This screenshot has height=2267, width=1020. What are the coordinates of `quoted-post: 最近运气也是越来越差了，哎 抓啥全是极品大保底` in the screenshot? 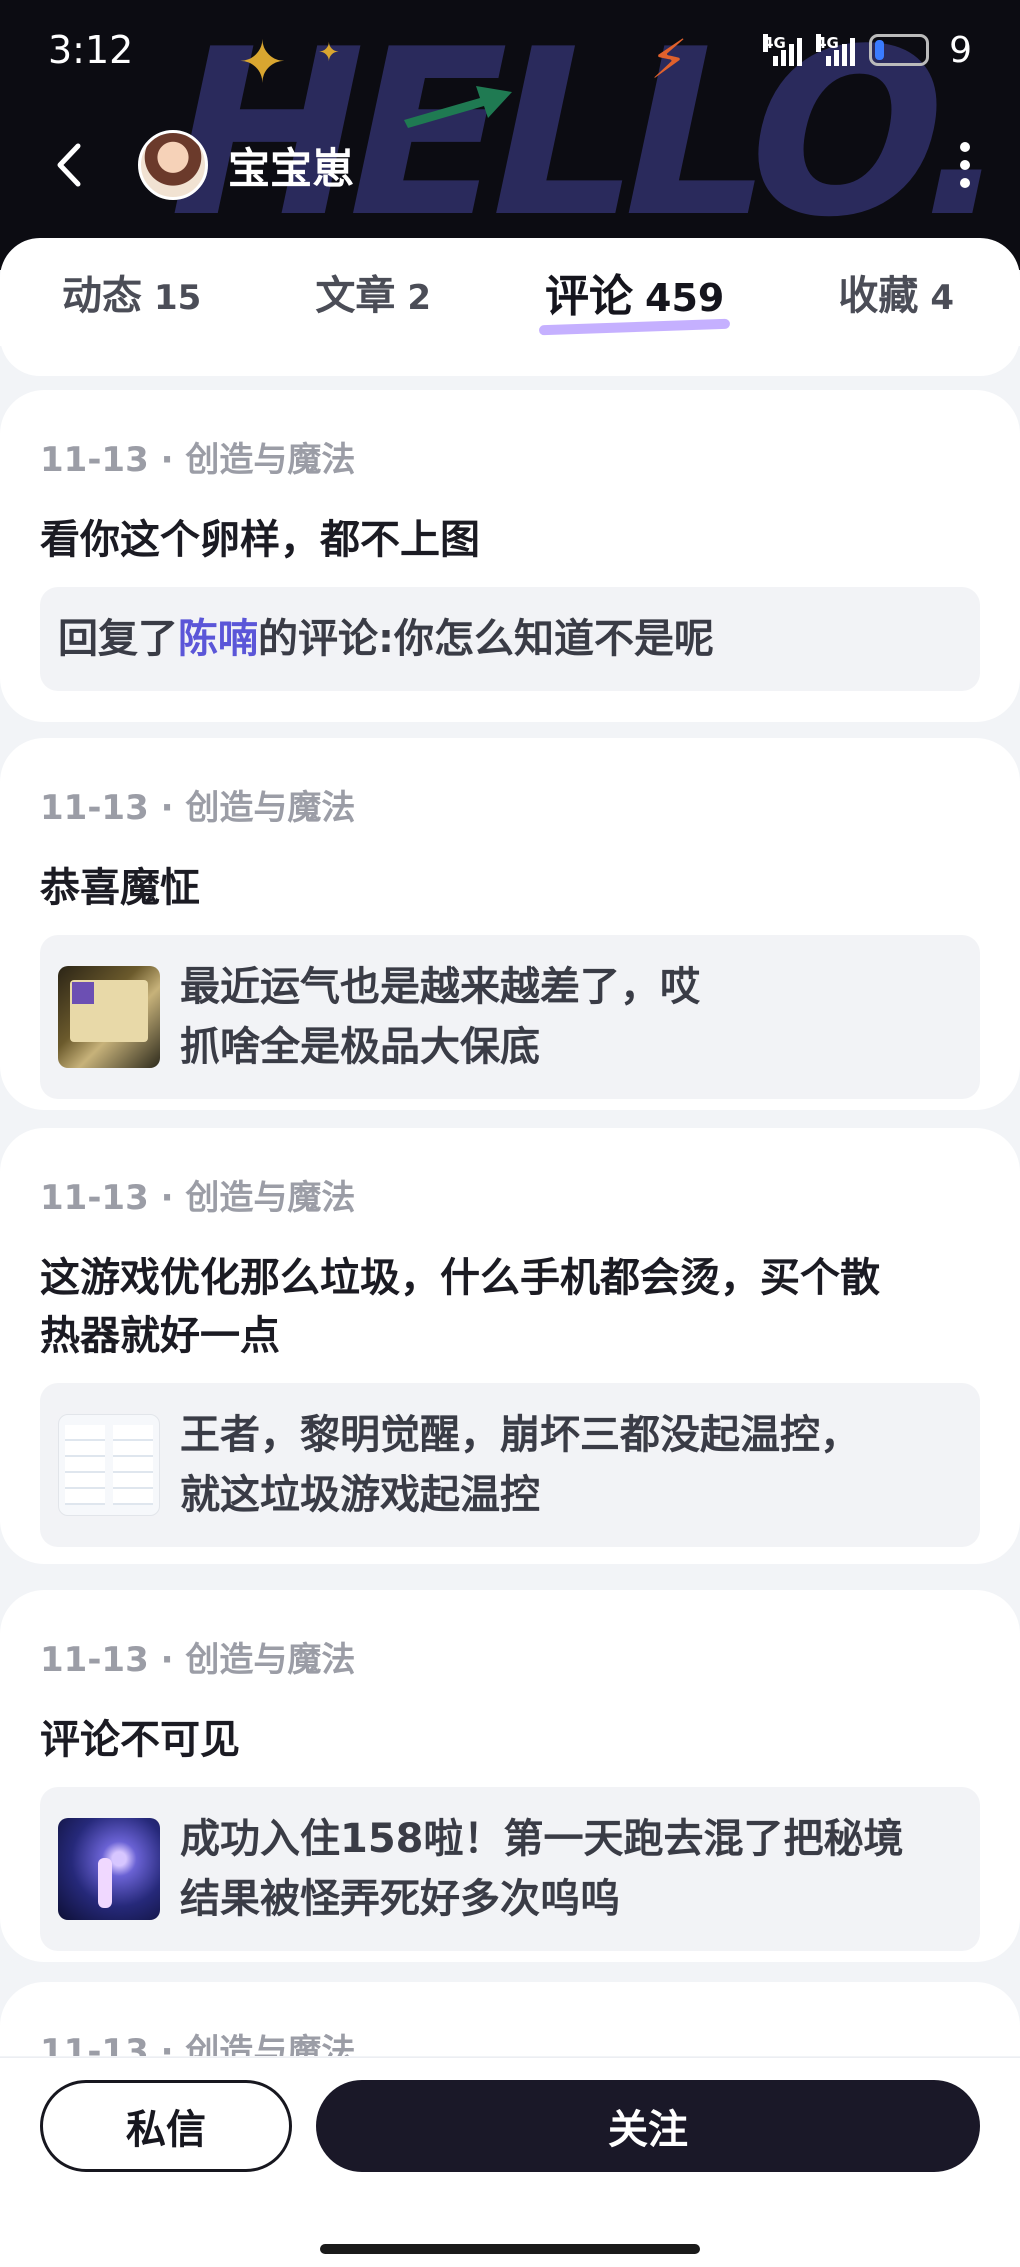 It's located at (510, 1017).